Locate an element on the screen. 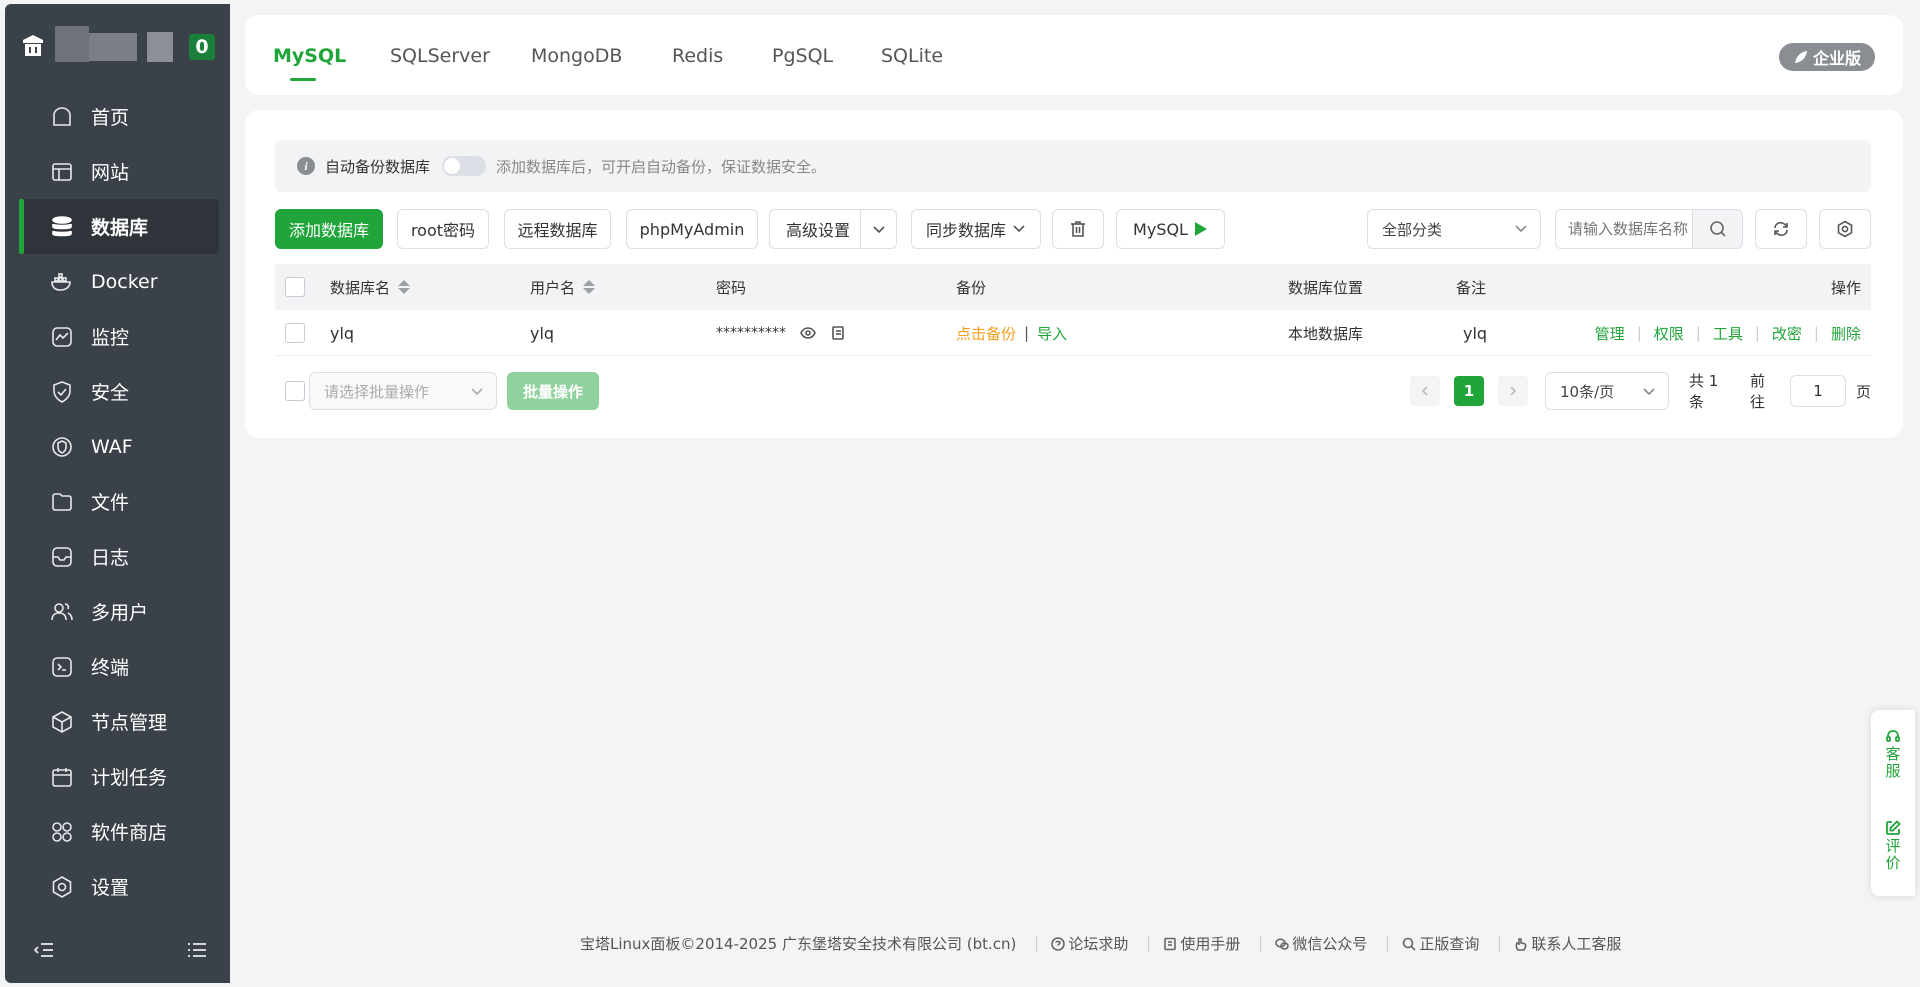  sidebar-item-docker: Docker is located at coordinates (117, 281).